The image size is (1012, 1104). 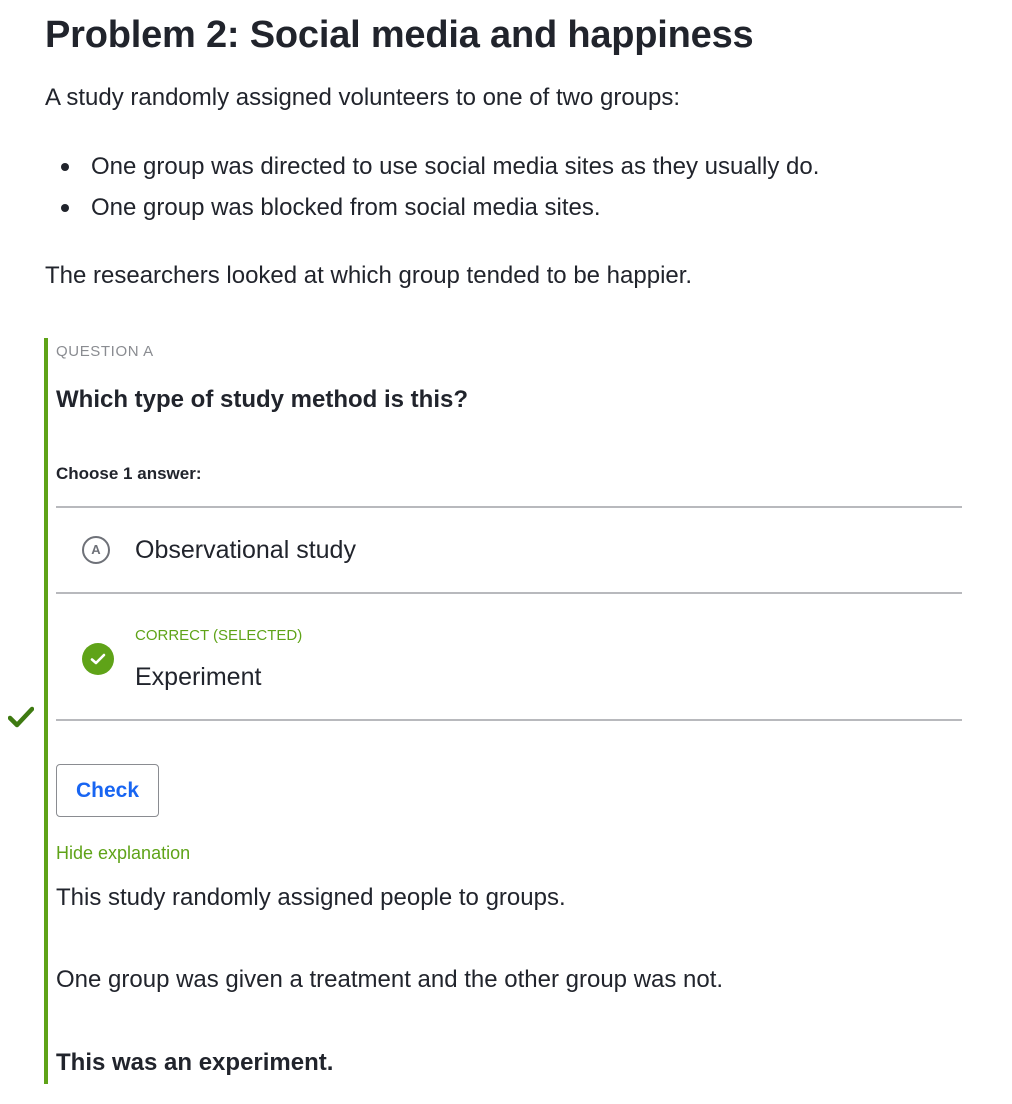 I want to click on question-label: QUESTION A, so click(x=105, y=351).